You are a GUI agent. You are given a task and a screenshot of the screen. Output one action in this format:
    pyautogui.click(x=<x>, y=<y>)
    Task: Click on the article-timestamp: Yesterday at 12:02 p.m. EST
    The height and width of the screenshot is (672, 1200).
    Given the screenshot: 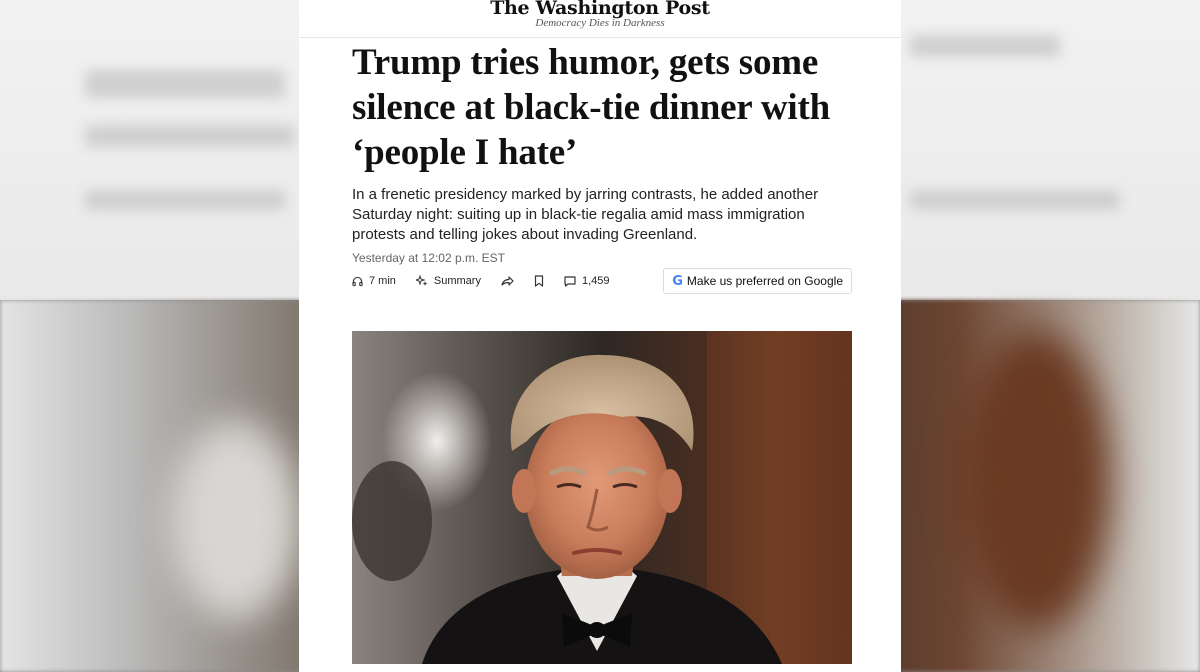 What is the action you would take?
    pyautogui.click(x=428, y=258)
    